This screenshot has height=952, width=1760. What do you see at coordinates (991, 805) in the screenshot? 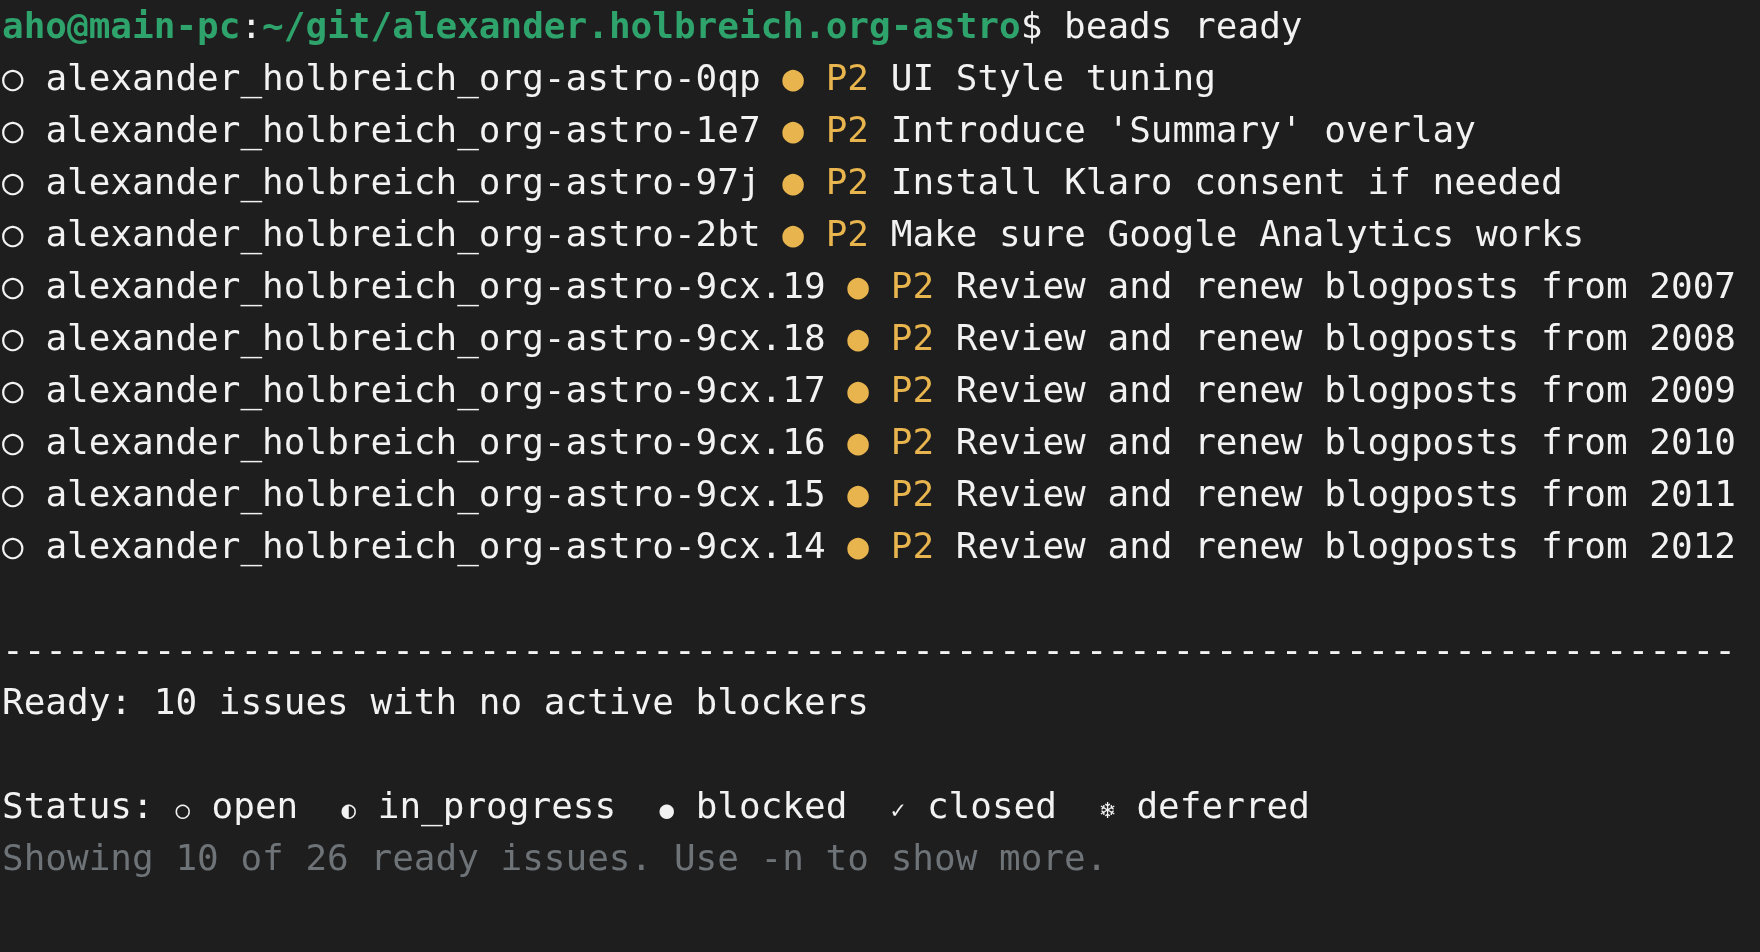
I see `legend-label: closed` at bounding box center [991, 805].